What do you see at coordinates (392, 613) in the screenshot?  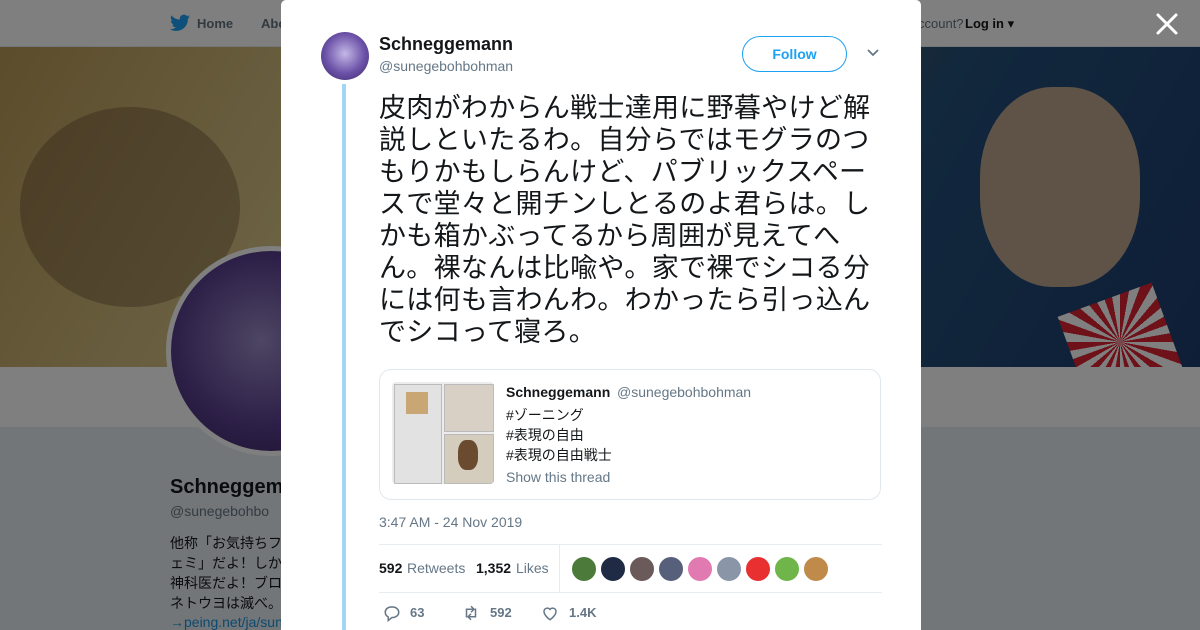 I see `reply-icon` at bounding box center [392, 613].